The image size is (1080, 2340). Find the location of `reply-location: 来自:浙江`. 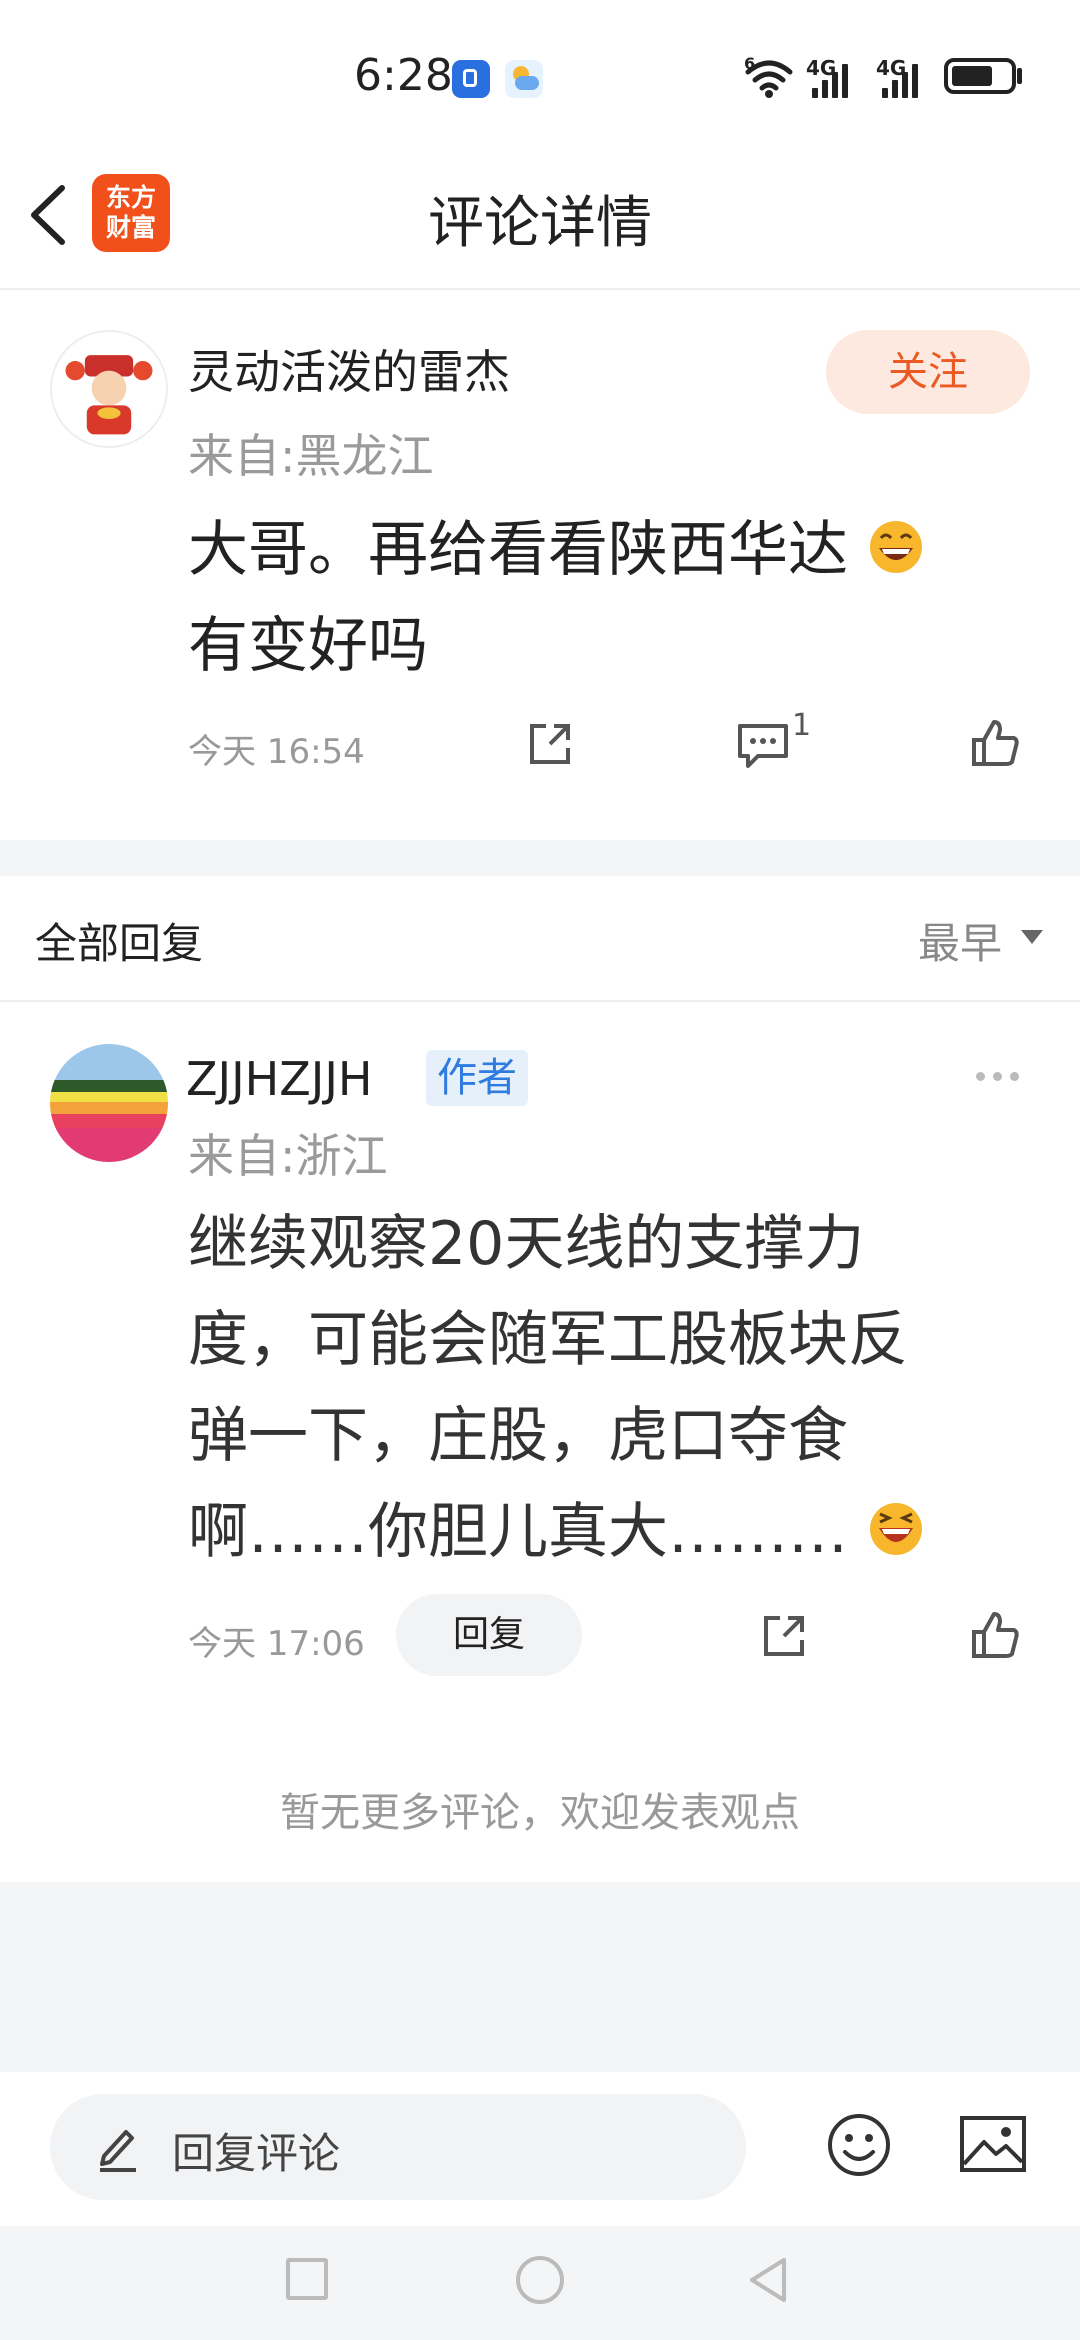

reply-location: 来自:浙江 is located at coordinates (288, 1156).